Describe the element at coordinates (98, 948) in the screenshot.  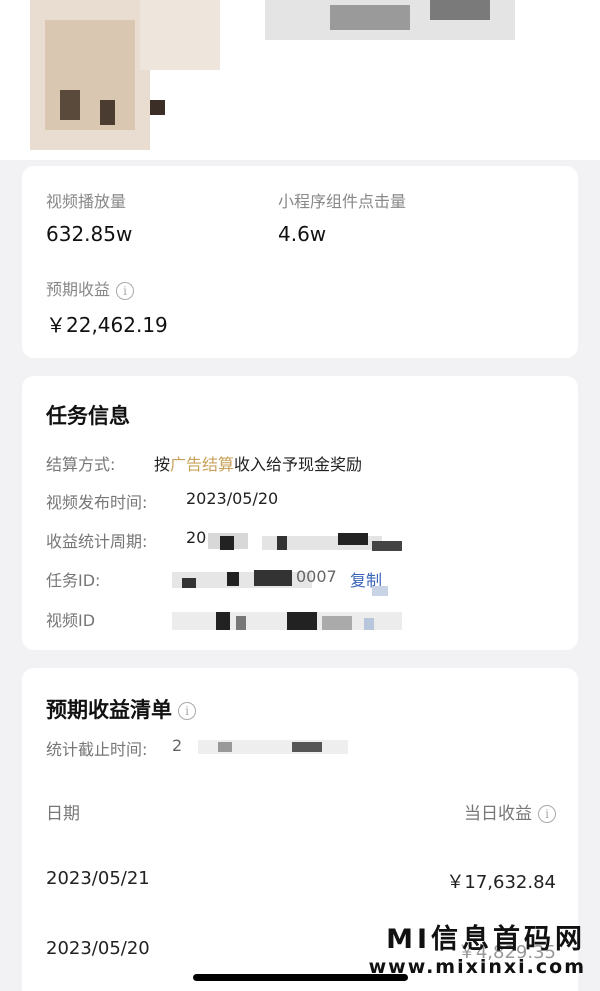
I see `table-row-date: 2023/05/20` at that location.